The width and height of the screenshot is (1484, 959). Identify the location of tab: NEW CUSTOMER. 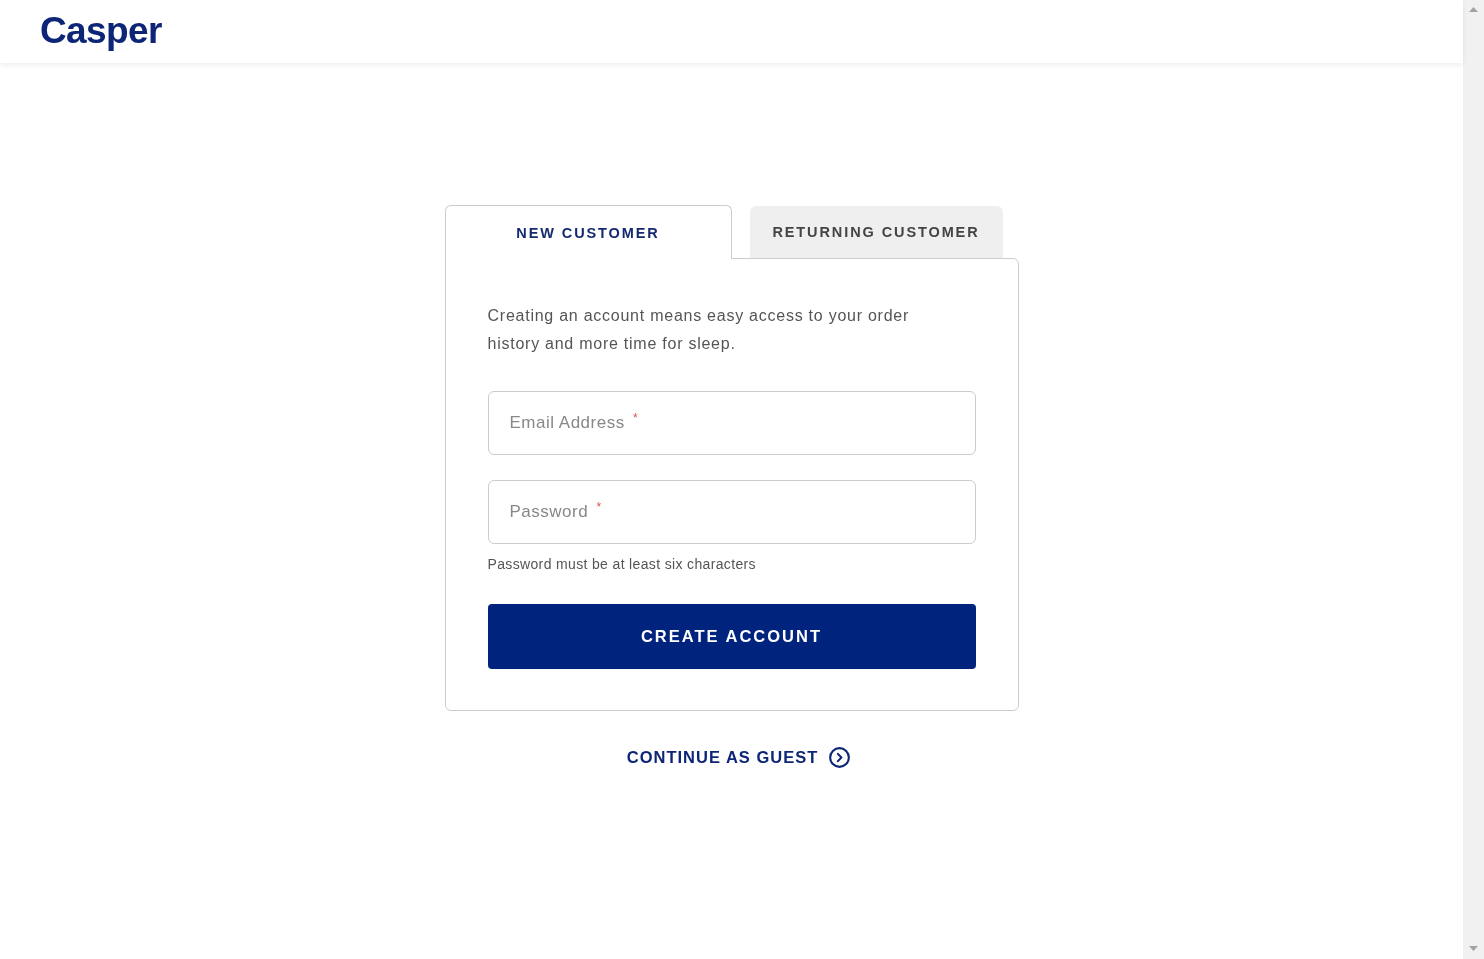
(588, 232).